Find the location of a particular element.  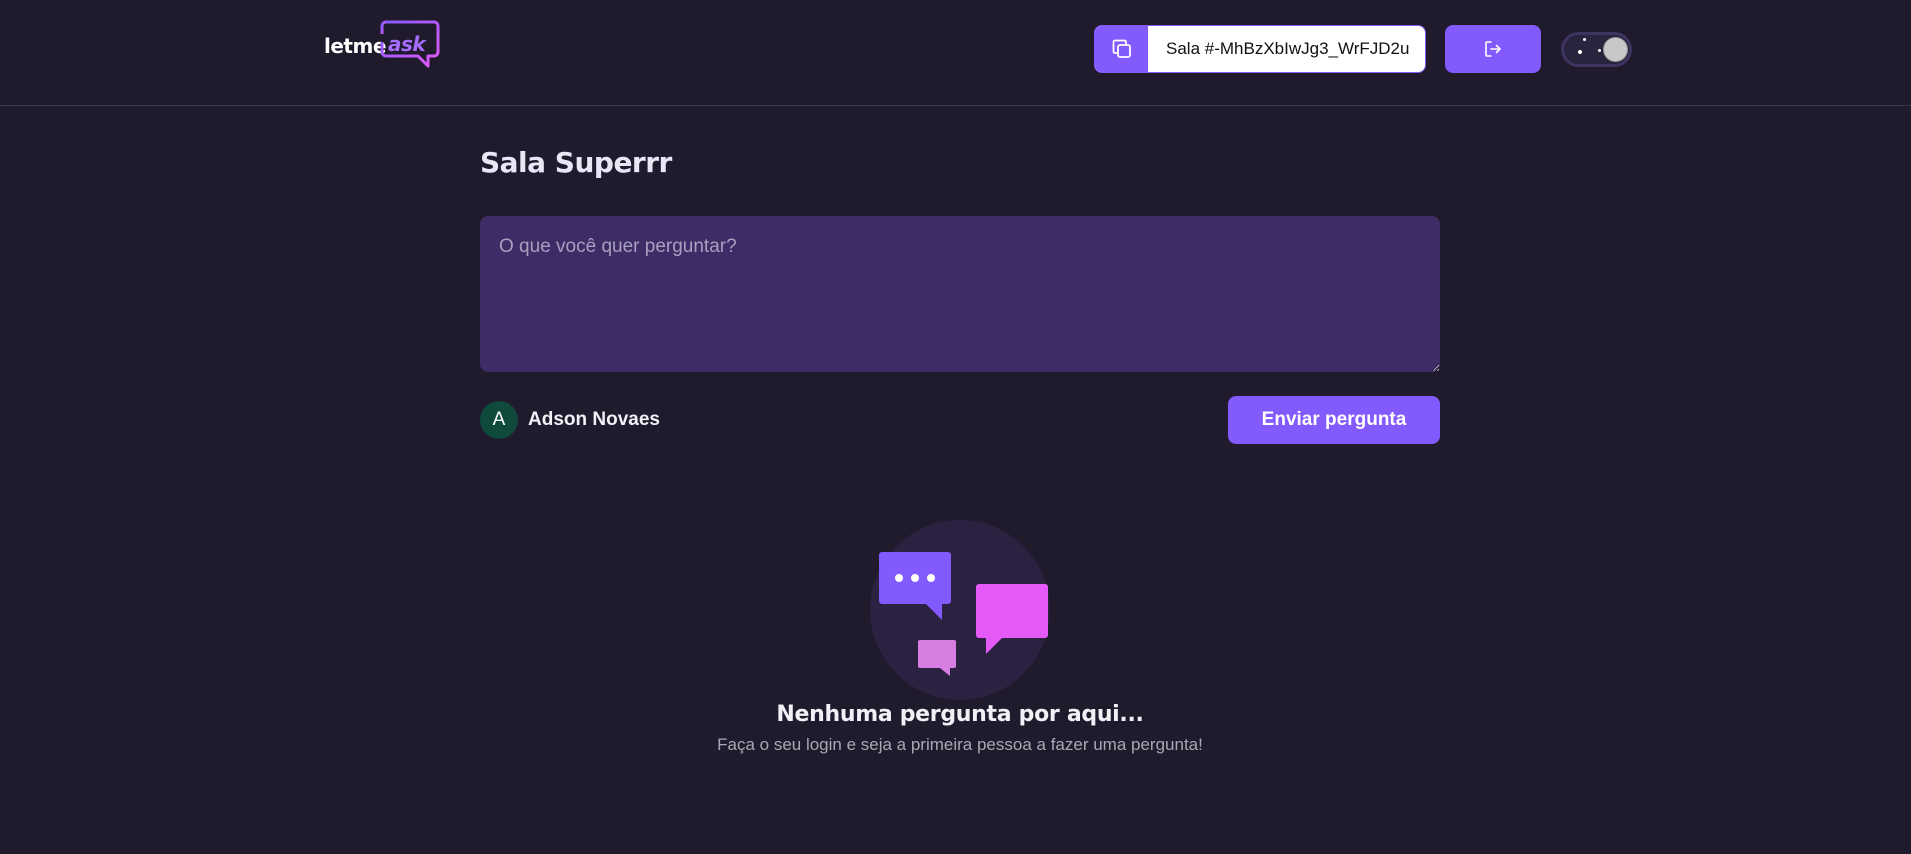

user-info: A Adson Novaes is located at coordinates (570, 420).